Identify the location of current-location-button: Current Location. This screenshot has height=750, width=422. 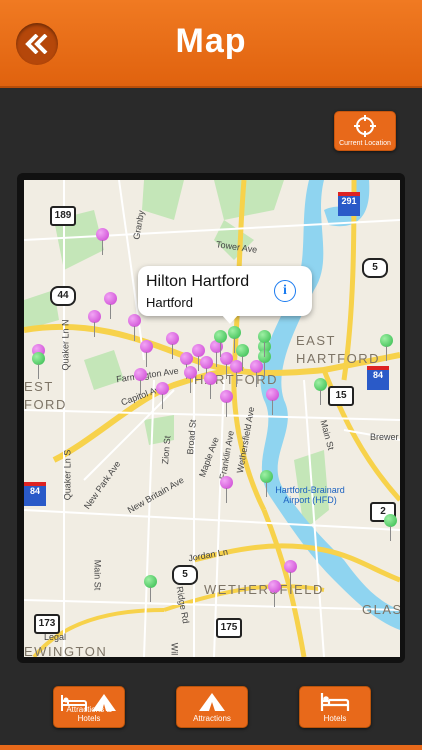
(365, 131).